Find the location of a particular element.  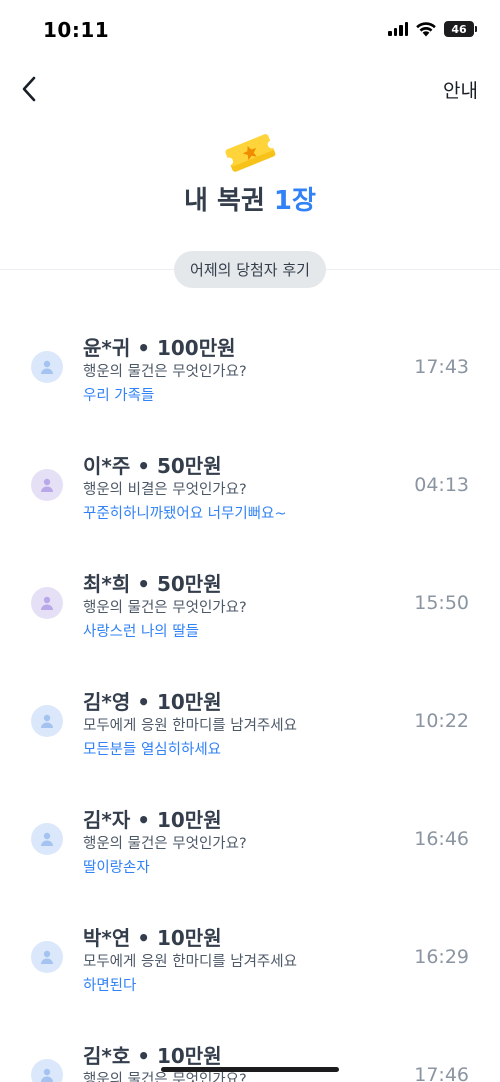

page-title: 내 복권 1장 is located at coordinates (250, 198).